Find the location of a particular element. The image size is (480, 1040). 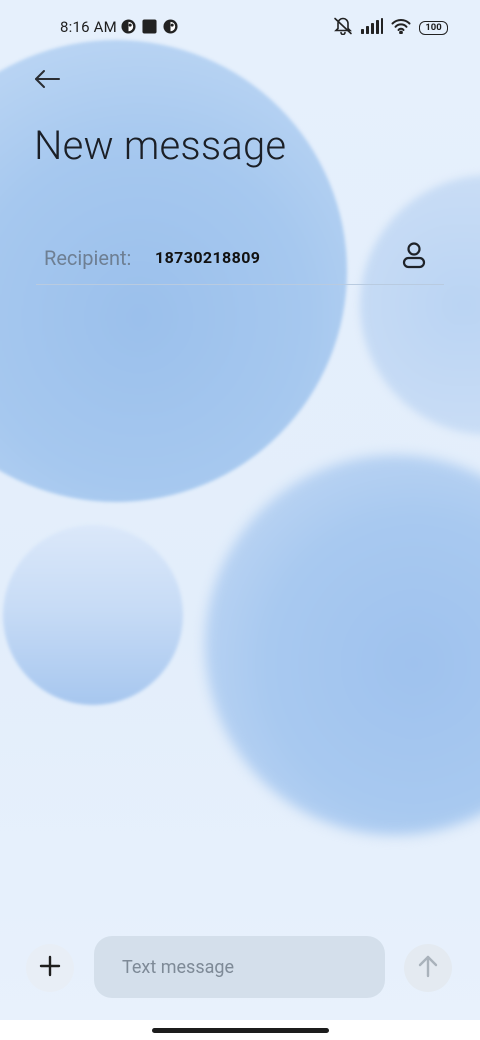

person-icon is located at coordinates (414, 257).